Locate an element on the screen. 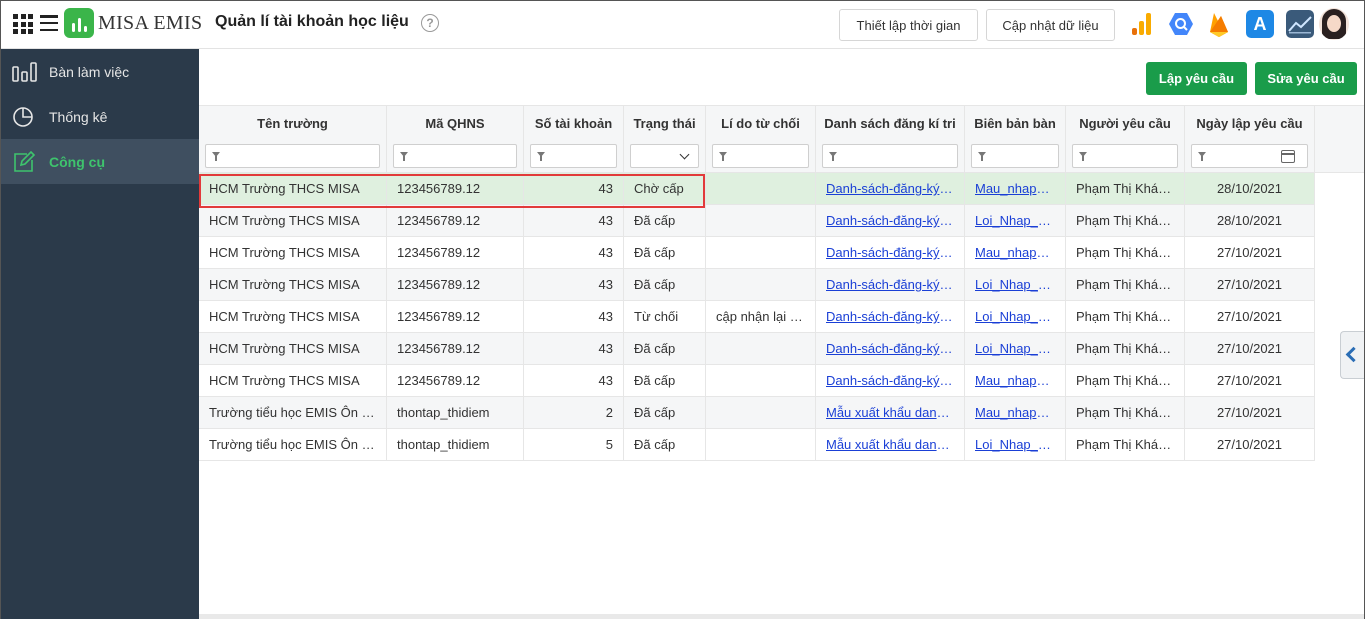 The image size is (1365, 619). user-avatar is located at coordinates (1334, 24).